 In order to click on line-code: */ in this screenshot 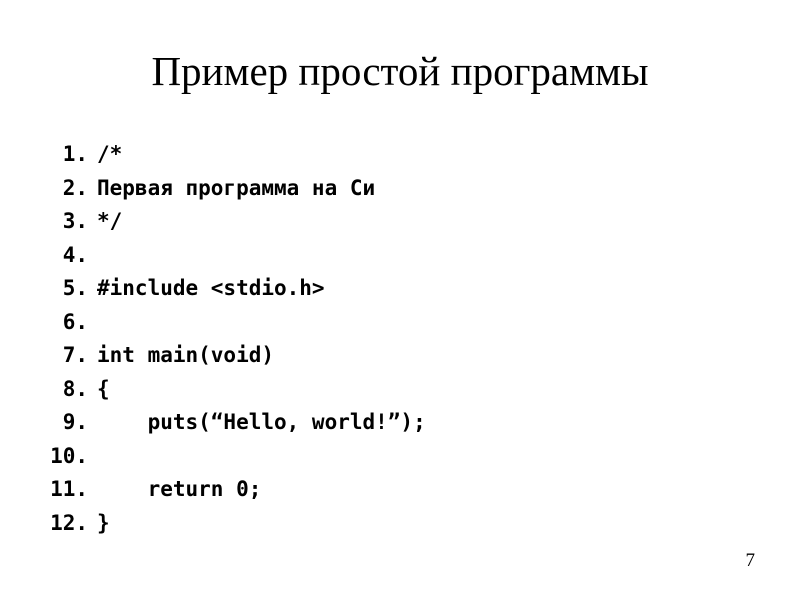, I will do `click(110, 221)`.